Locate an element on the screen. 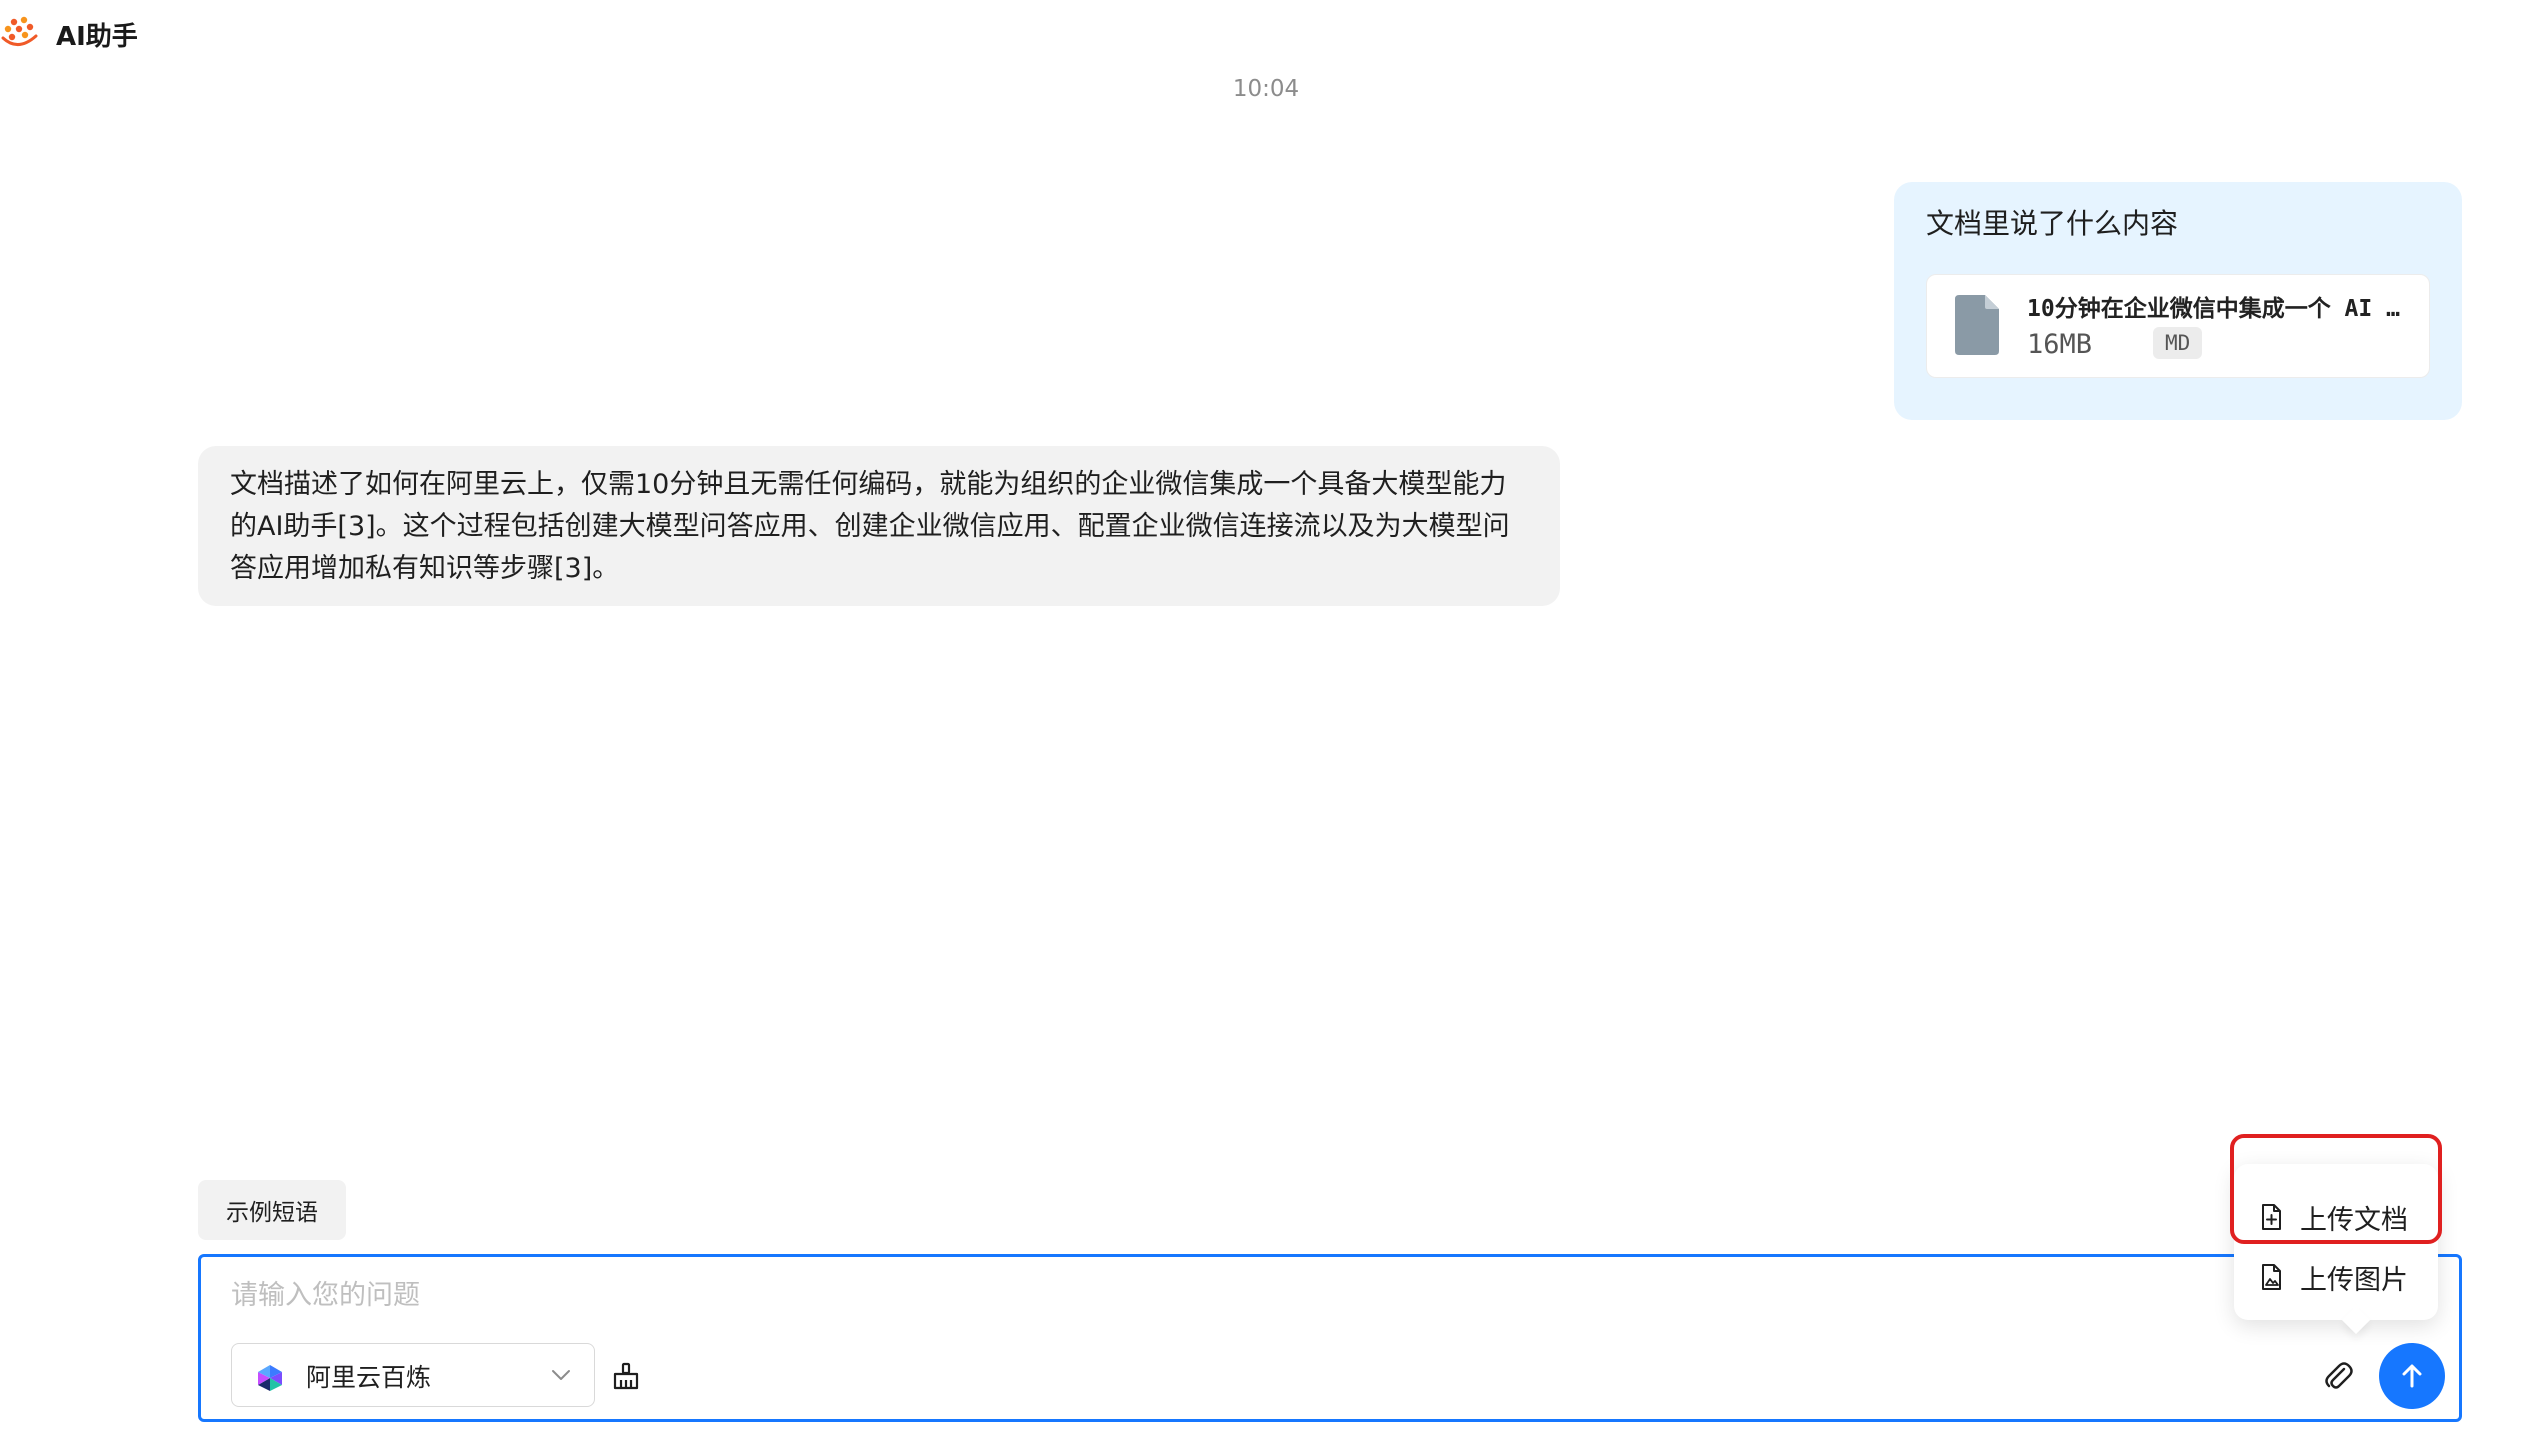 The width and height of the screenshot is (2532, 1438). chevron-down-icon is located at coordinates (561, 1375).